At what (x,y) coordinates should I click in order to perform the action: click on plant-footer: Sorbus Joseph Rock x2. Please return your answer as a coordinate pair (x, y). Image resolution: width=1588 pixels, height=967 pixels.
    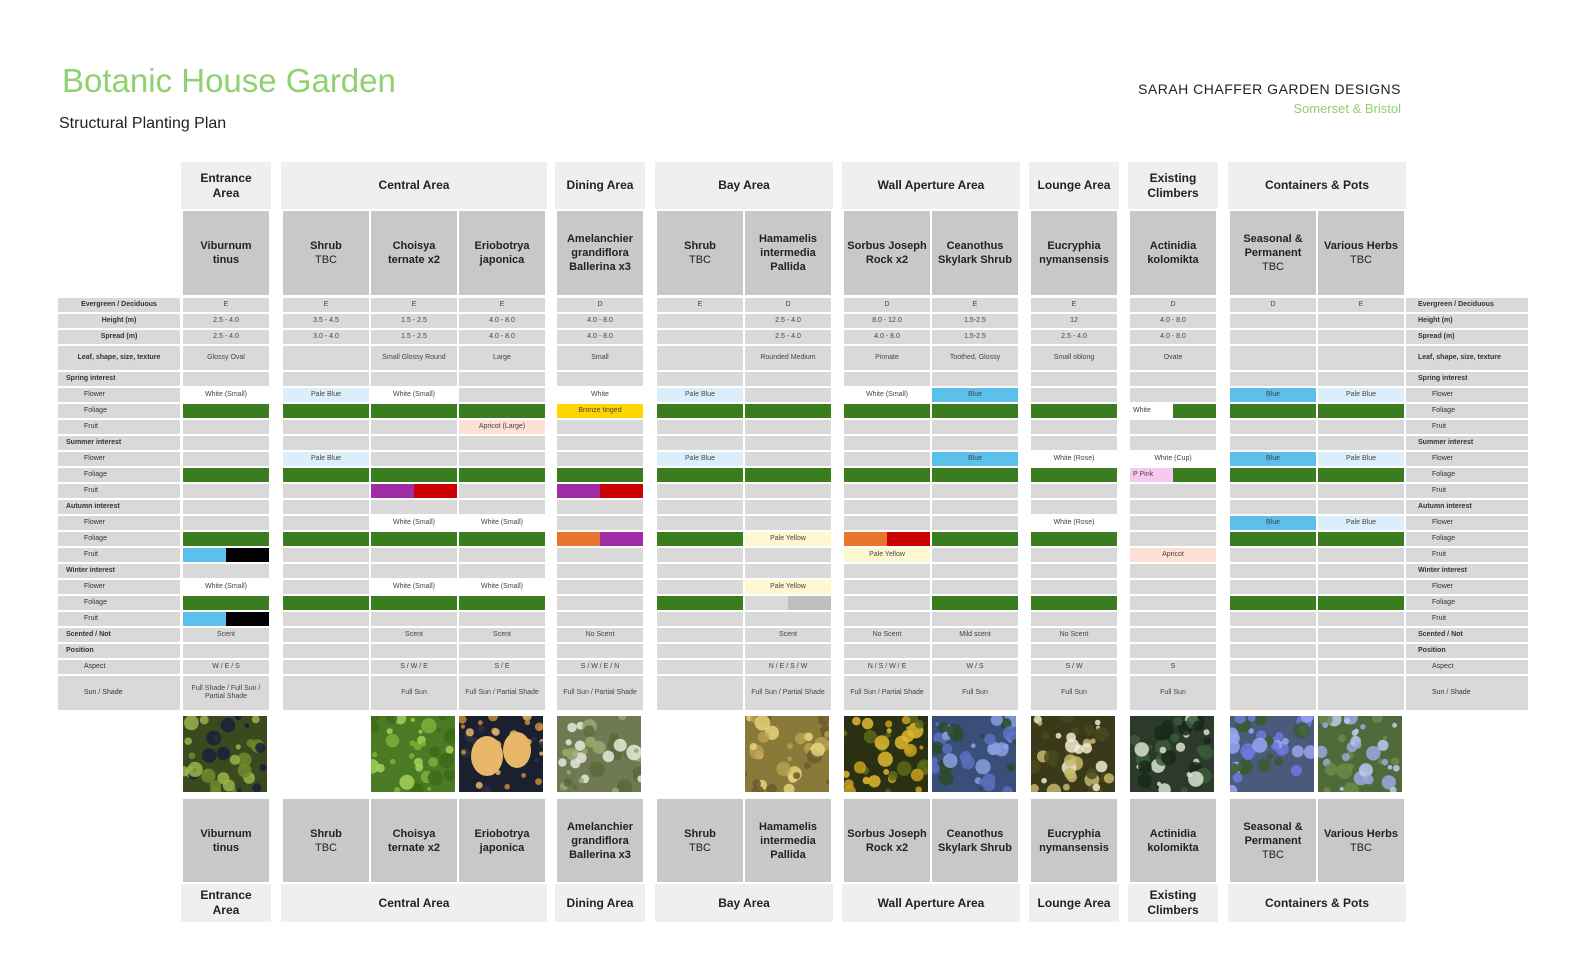
    Looking at the image, I should click on (887, 840).